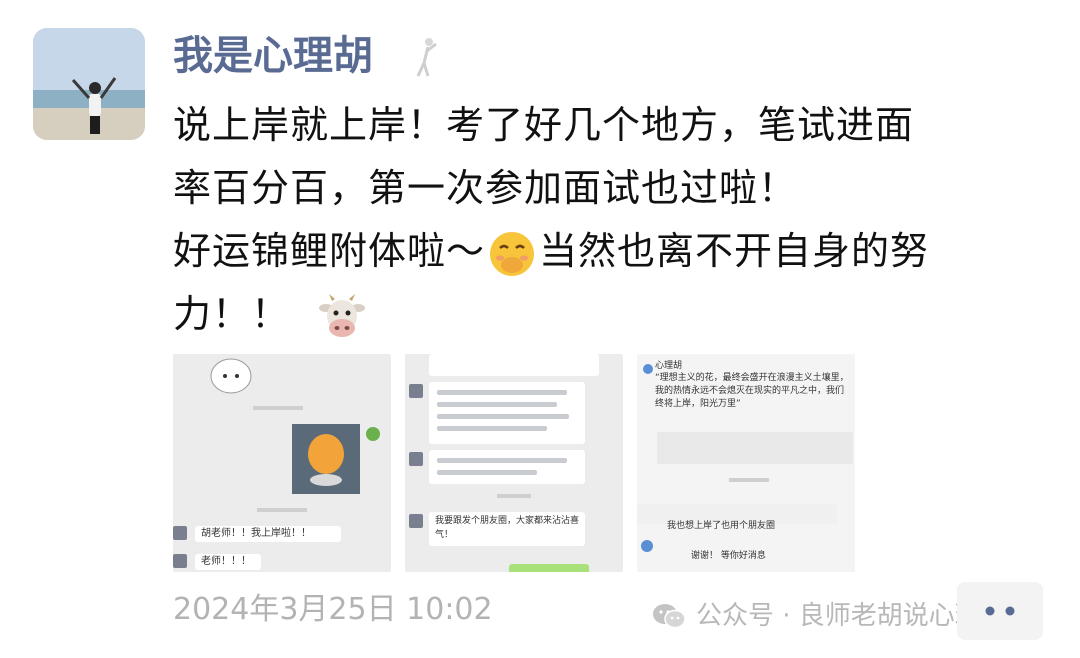 The image size is (1080, 658). I want to click on post-line-1: 说上岸就上岸！考了好几个地方，笔试进面, so click(544, 125).